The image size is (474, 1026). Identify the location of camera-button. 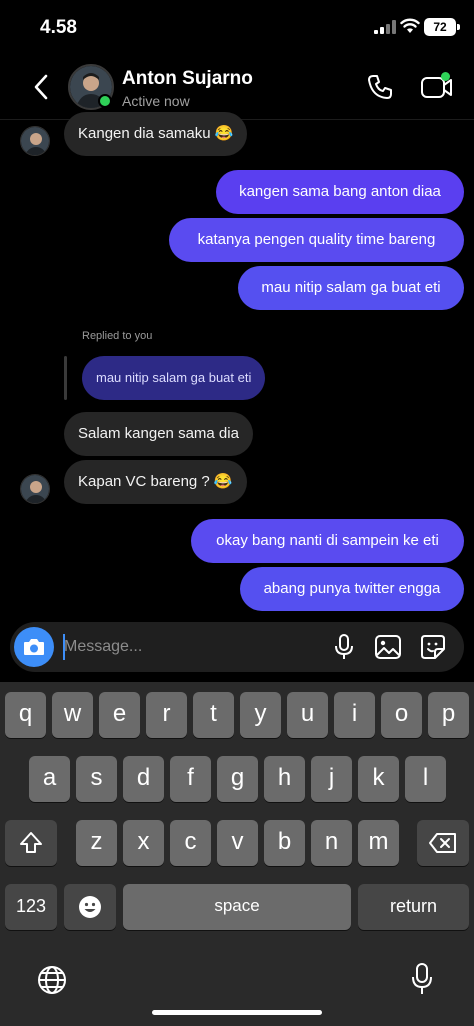
(34, 647).